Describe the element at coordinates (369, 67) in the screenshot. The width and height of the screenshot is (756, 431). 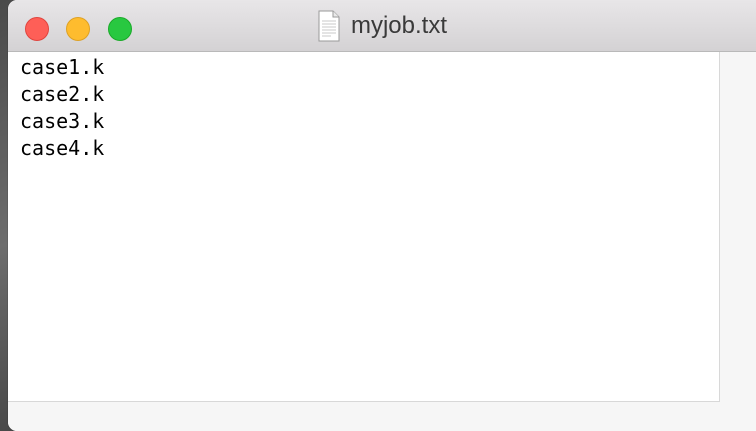
I see `text-line: case1.k` at that location.